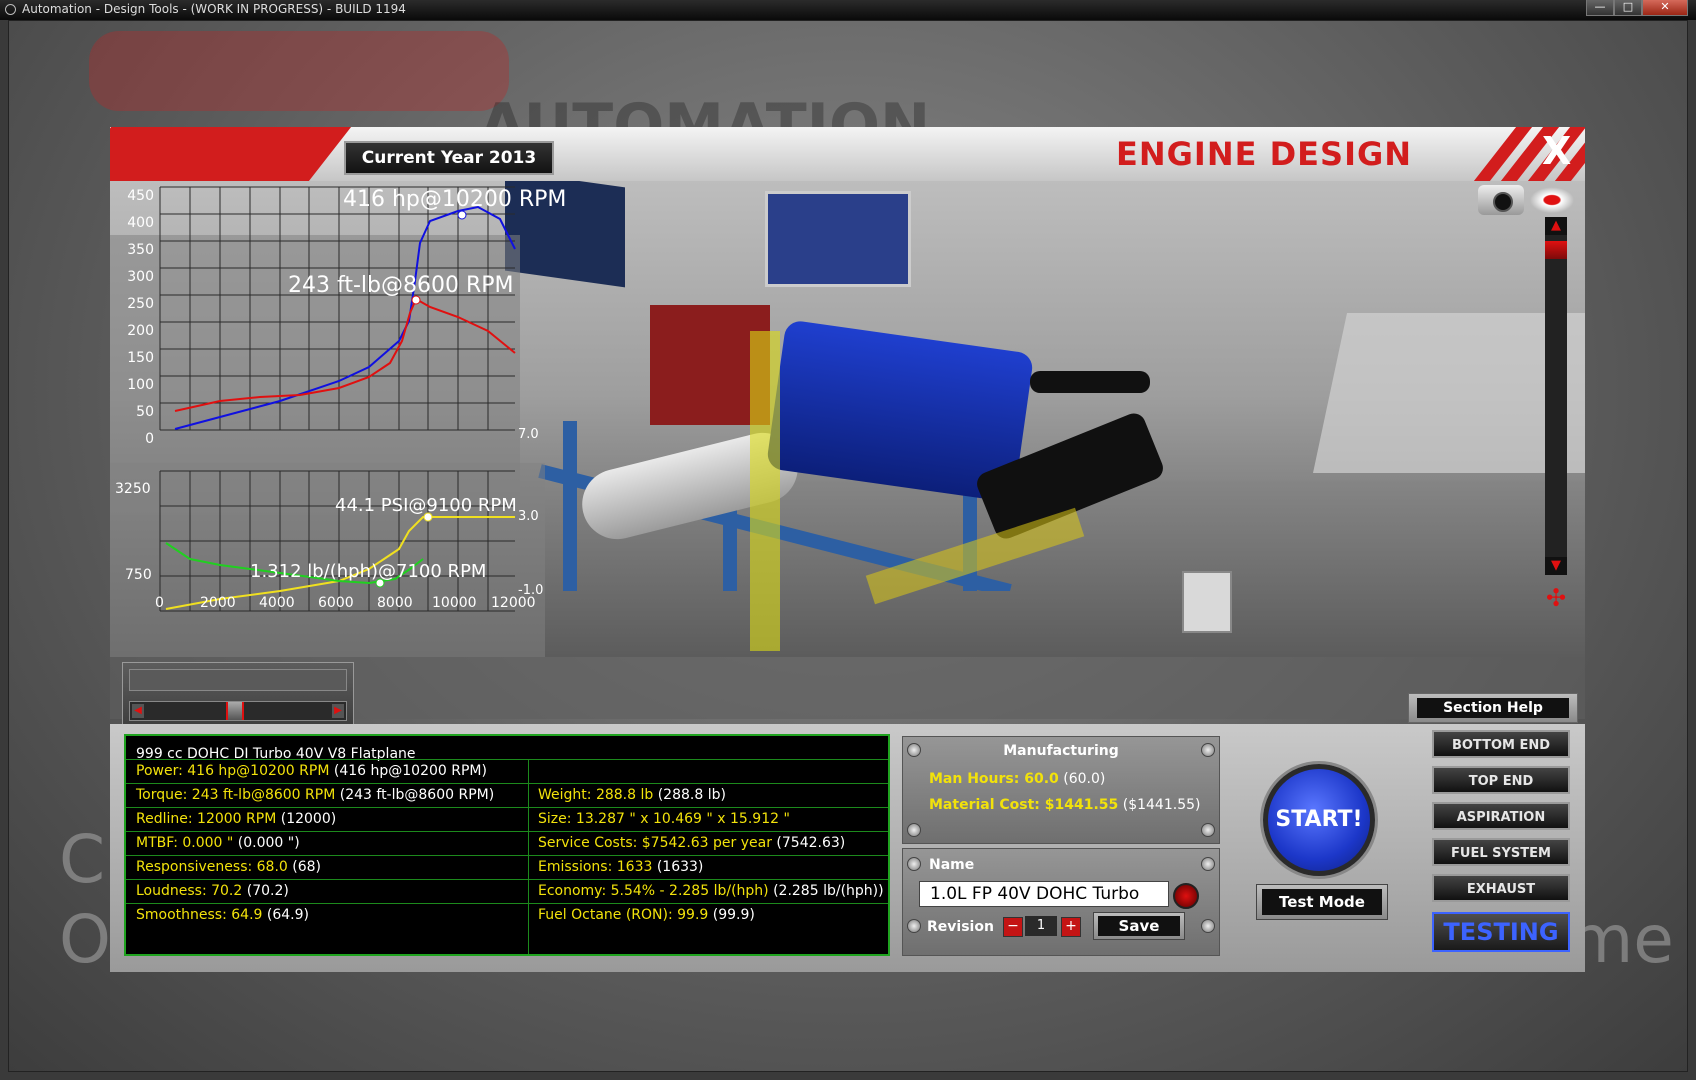 This screenshot has width=1696, height=1080. What do you see at coordinates (462, 215) in the screenshot?
I see `hp-peak-marker` at bounding box center [462, 215].